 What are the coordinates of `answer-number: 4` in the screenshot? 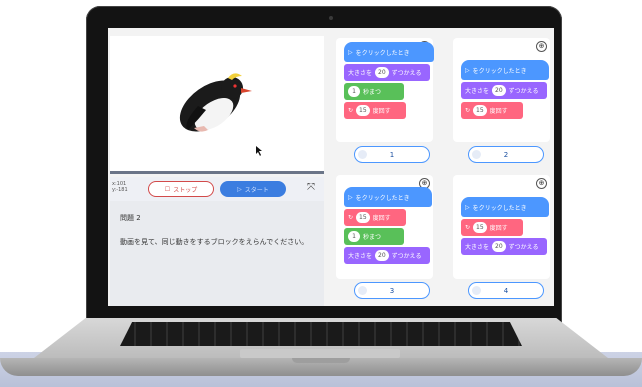 It's located at (506, 290).